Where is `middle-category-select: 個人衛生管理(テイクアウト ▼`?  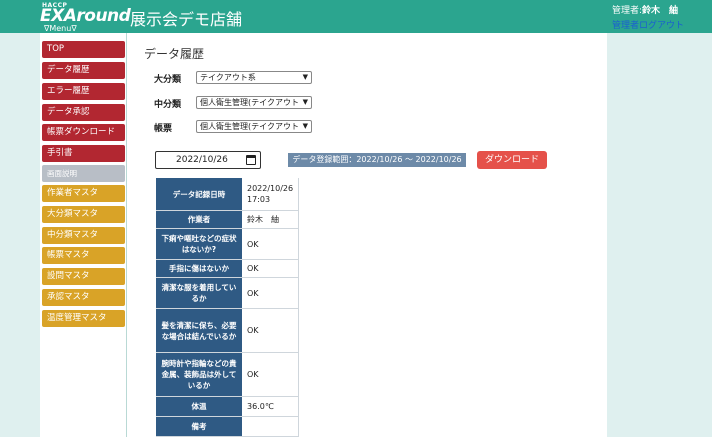 middle-category-select: 個人衛生管理(テイクアウト ▼ is located at coordinates (254, 102).